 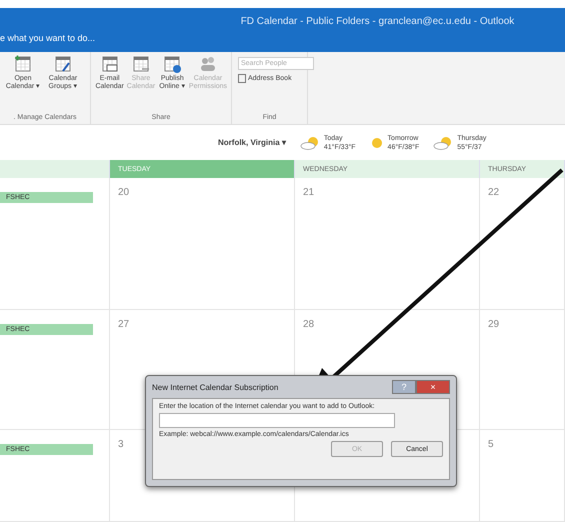 I want to click on book-icon, so click(x=242, y=78).